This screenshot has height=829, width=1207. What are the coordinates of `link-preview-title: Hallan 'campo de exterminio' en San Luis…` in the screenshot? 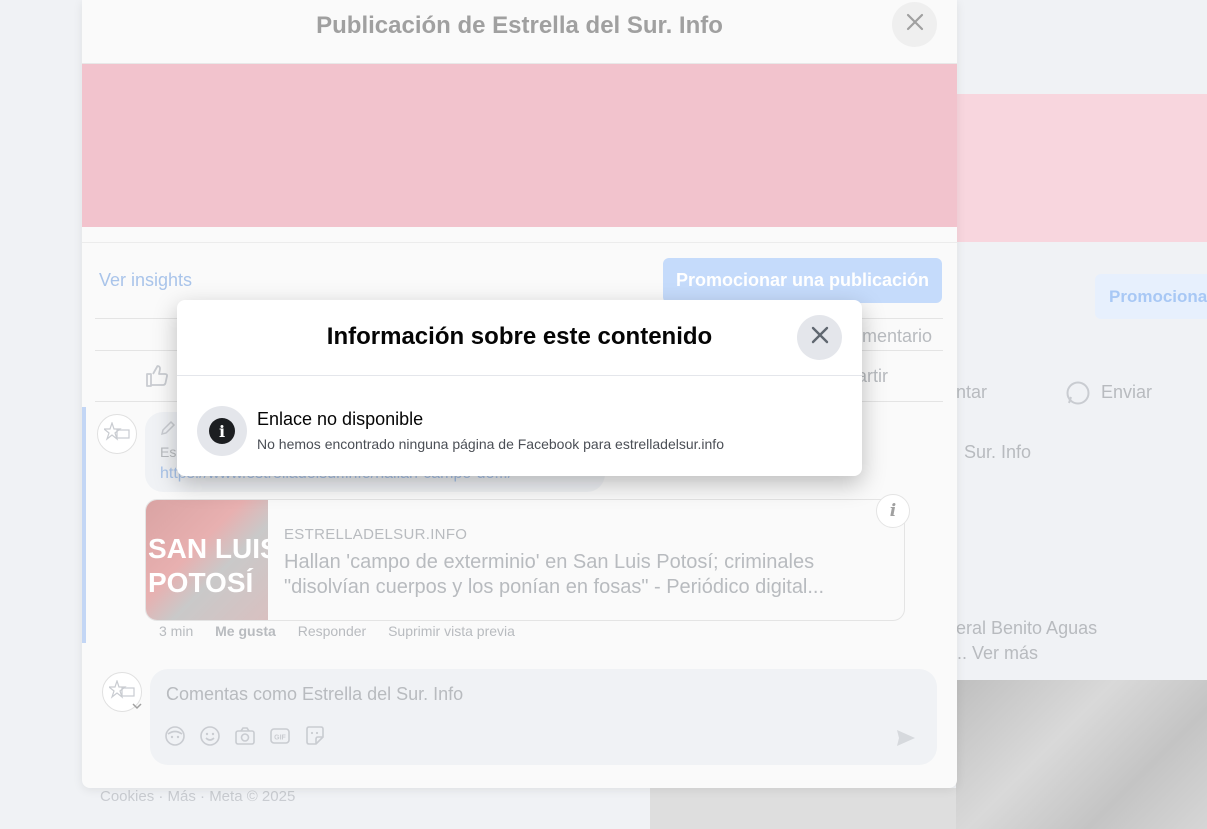 It's located at (554, 574).